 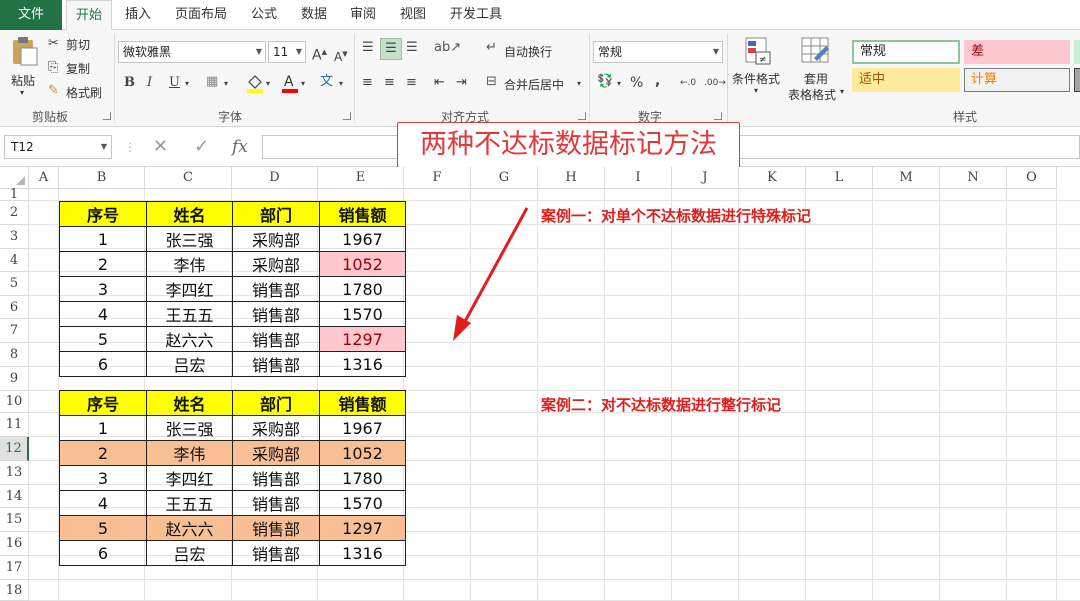 I want to click on underline-button: U, so click(x=174, y=83).